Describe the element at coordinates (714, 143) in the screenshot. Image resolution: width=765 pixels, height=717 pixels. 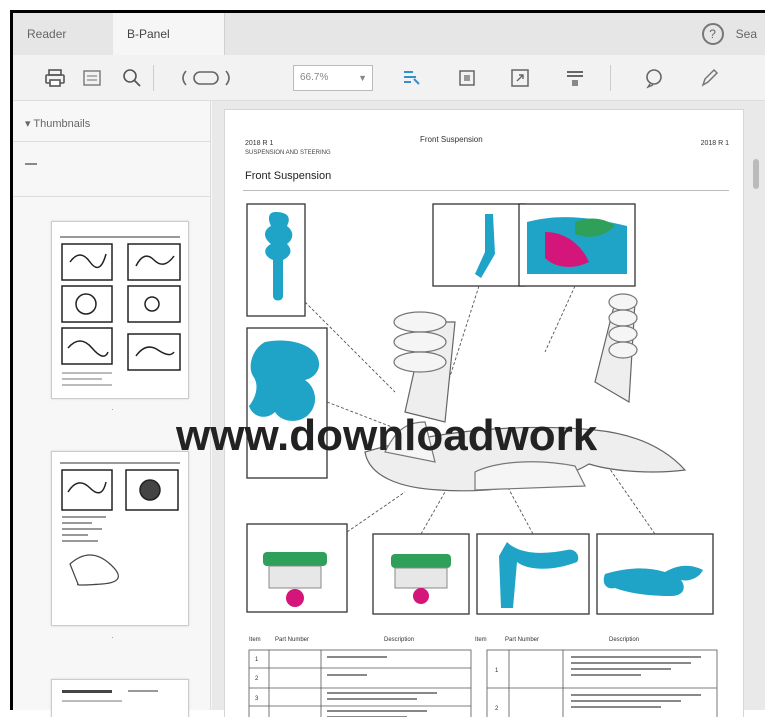
I see `page-header-right: 2018 R 1` at that location.